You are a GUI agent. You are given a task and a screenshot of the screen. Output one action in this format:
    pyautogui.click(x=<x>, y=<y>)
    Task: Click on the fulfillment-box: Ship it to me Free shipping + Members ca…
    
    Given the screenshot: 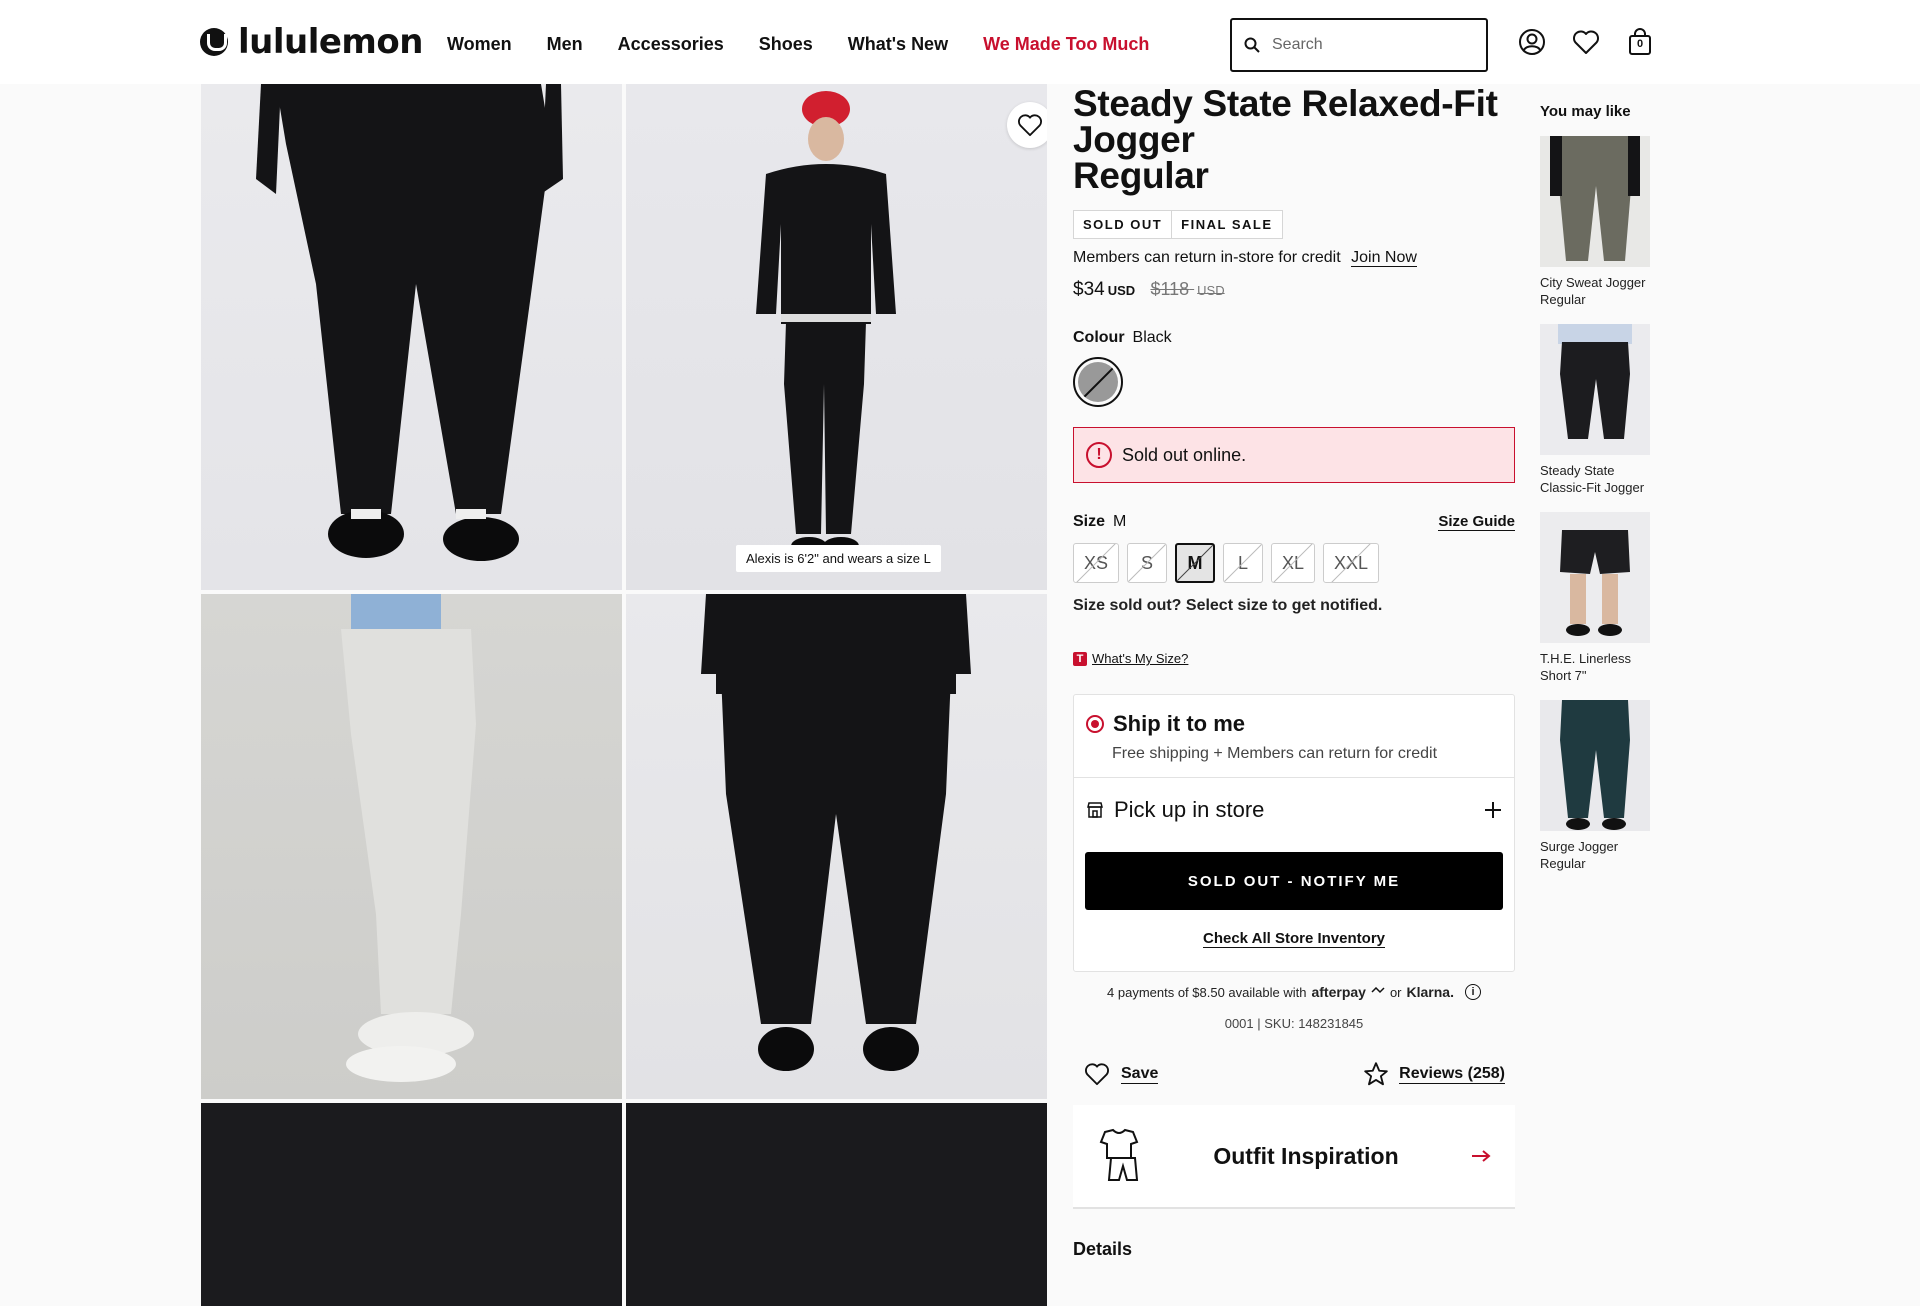 What is the action you would take?
    pyautogui.click(x=1294, y=833)
    